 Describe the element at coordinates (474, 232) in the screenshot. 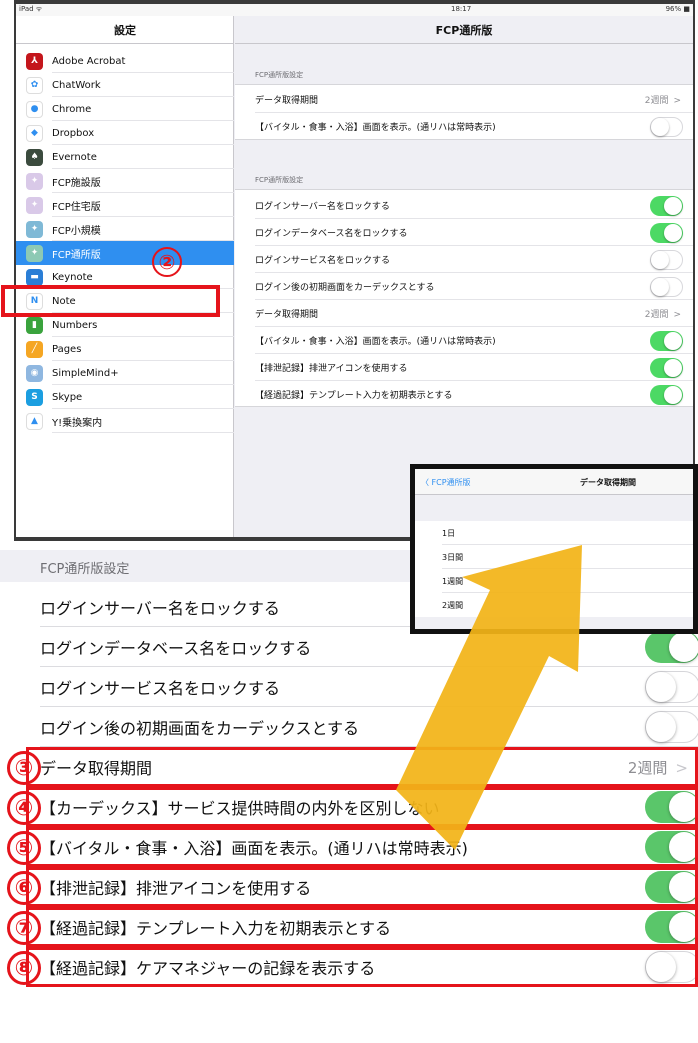

I see `settings-row: ログインデータベース名をロックする` at that location.